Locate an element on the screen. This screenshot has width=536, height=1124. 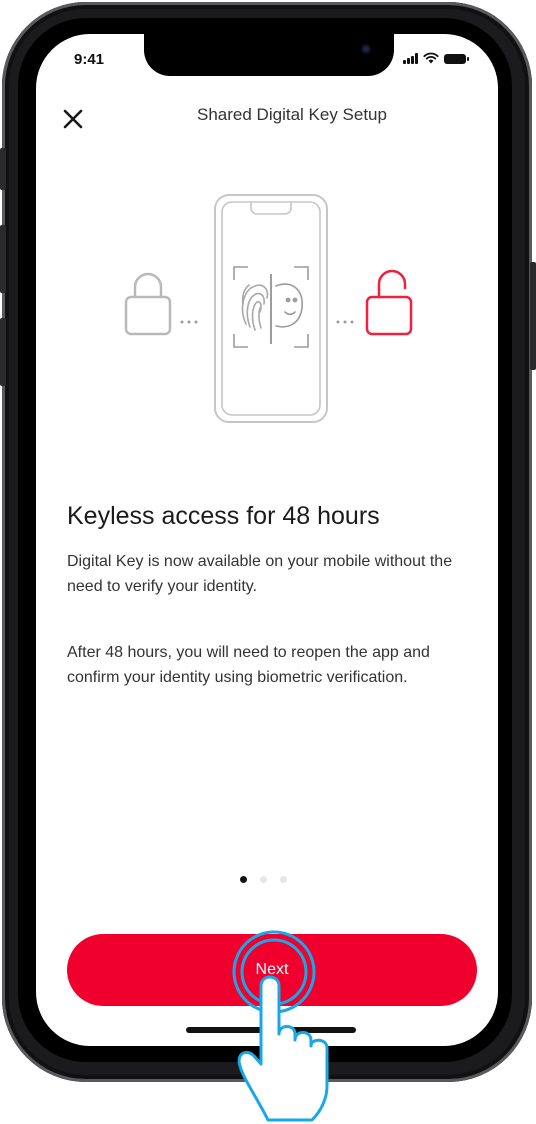
page-title: Shared Digital Key Setup is located at coordinates (292, 114).